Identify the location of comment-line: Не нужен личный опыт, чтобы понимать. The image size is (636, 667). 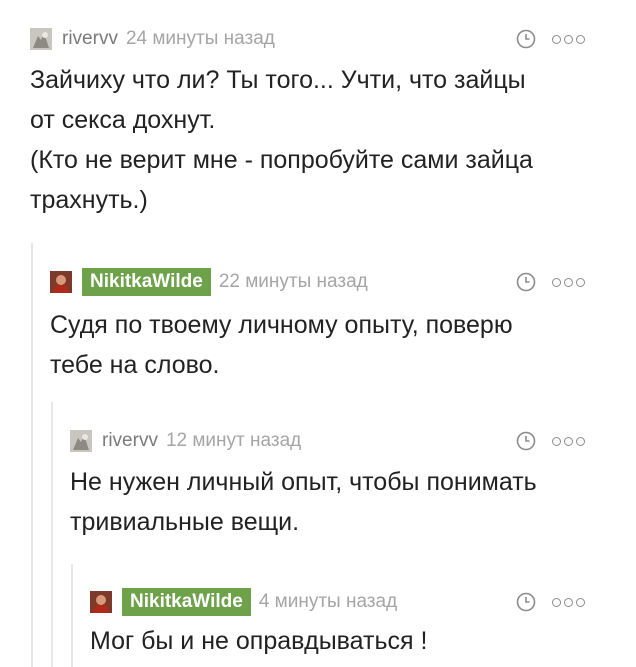
(303, 482).